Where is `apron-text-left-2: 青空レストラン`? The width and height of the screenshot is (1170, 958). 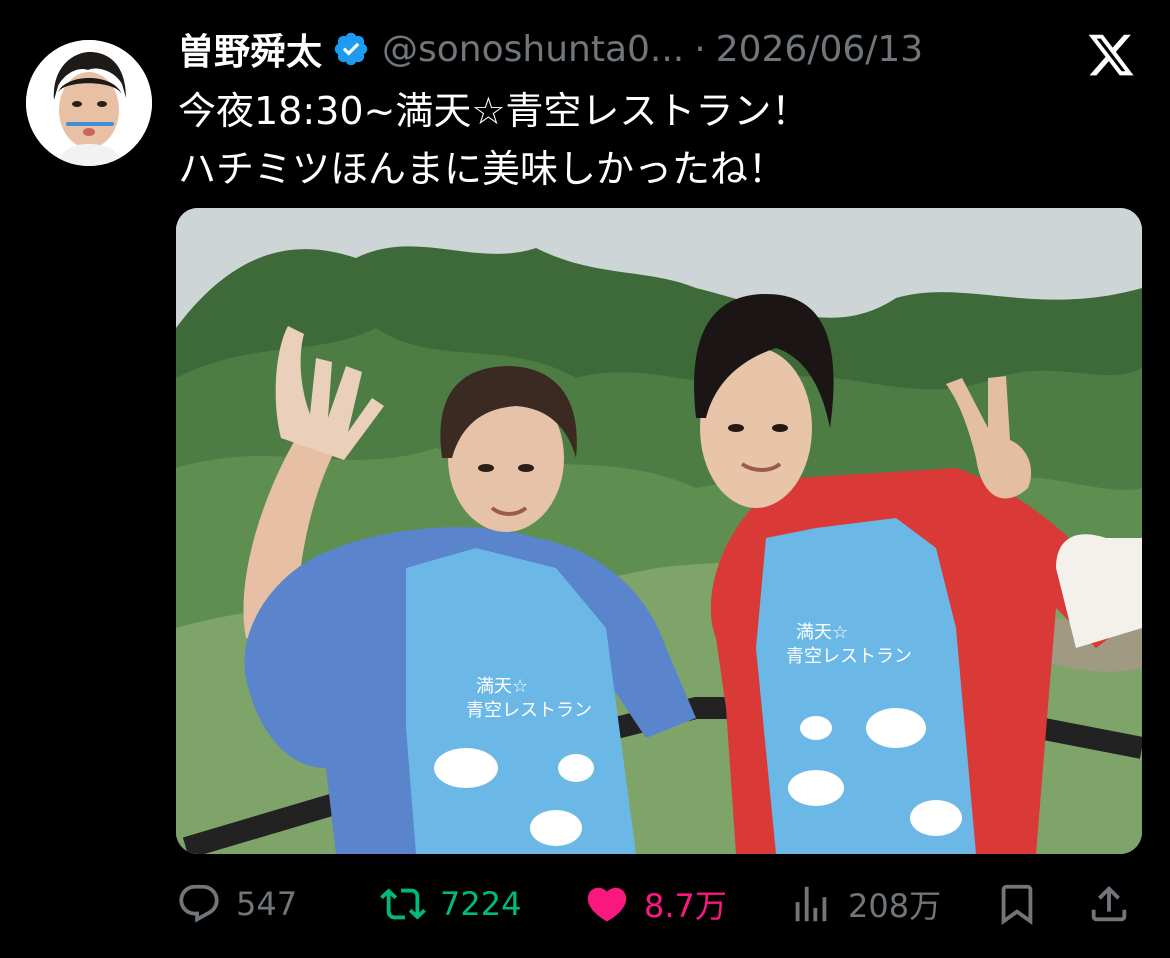
apron-text-left-2: 青空レストラン is located at coordinates (529, 710).